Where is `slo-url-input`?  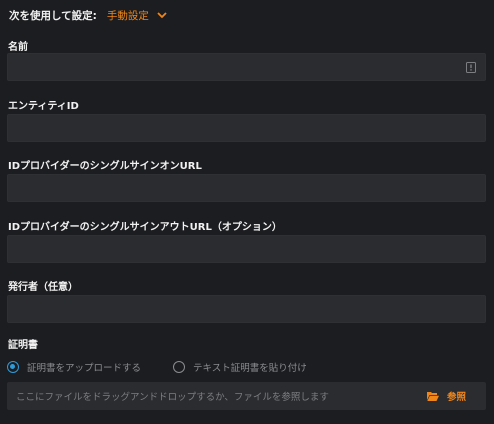
slo-url-input is located at coordinates (246, 249).